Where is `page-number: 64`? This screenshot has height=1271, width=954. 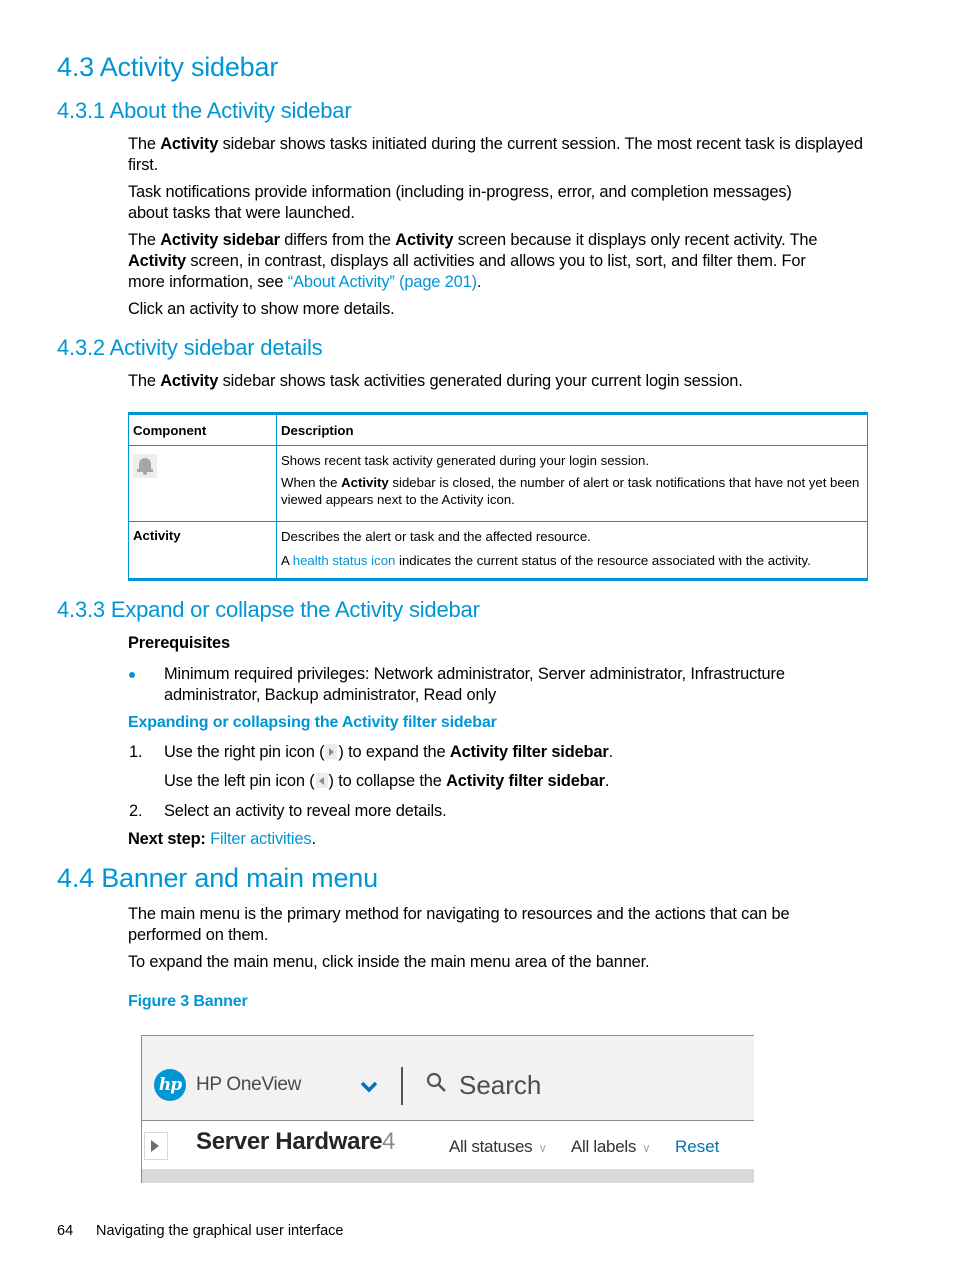 page-number: 64 is located at coordinates (65, 1231).